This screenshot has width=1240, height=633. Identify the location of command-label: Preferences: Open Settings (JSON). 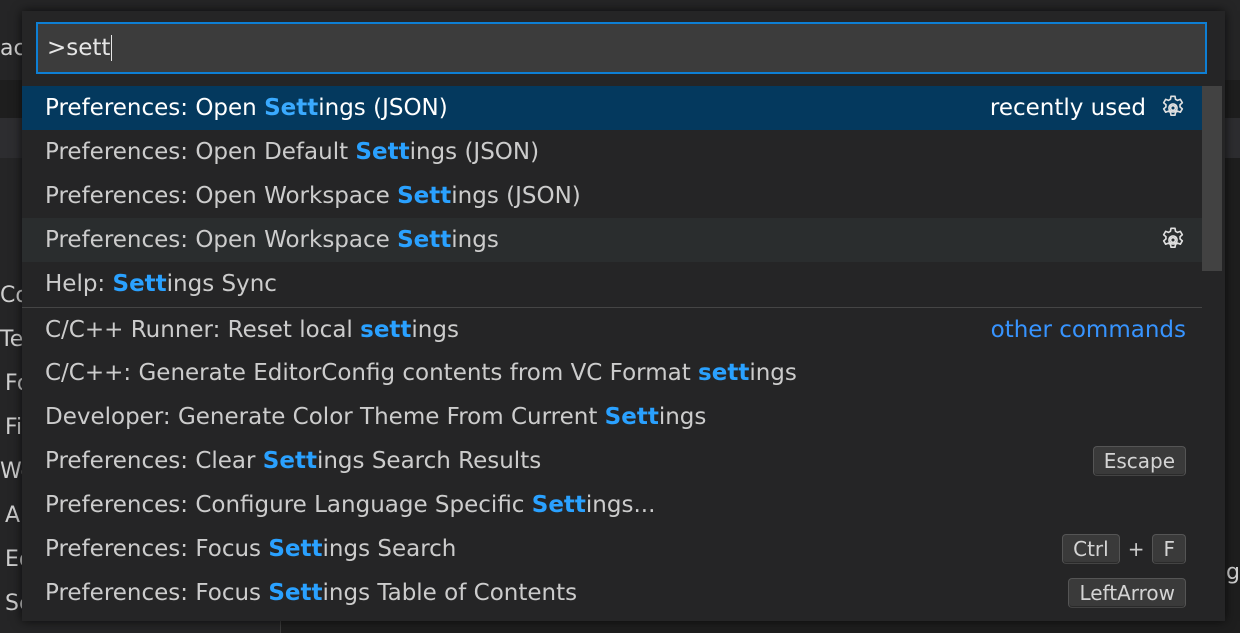
(517, 108).